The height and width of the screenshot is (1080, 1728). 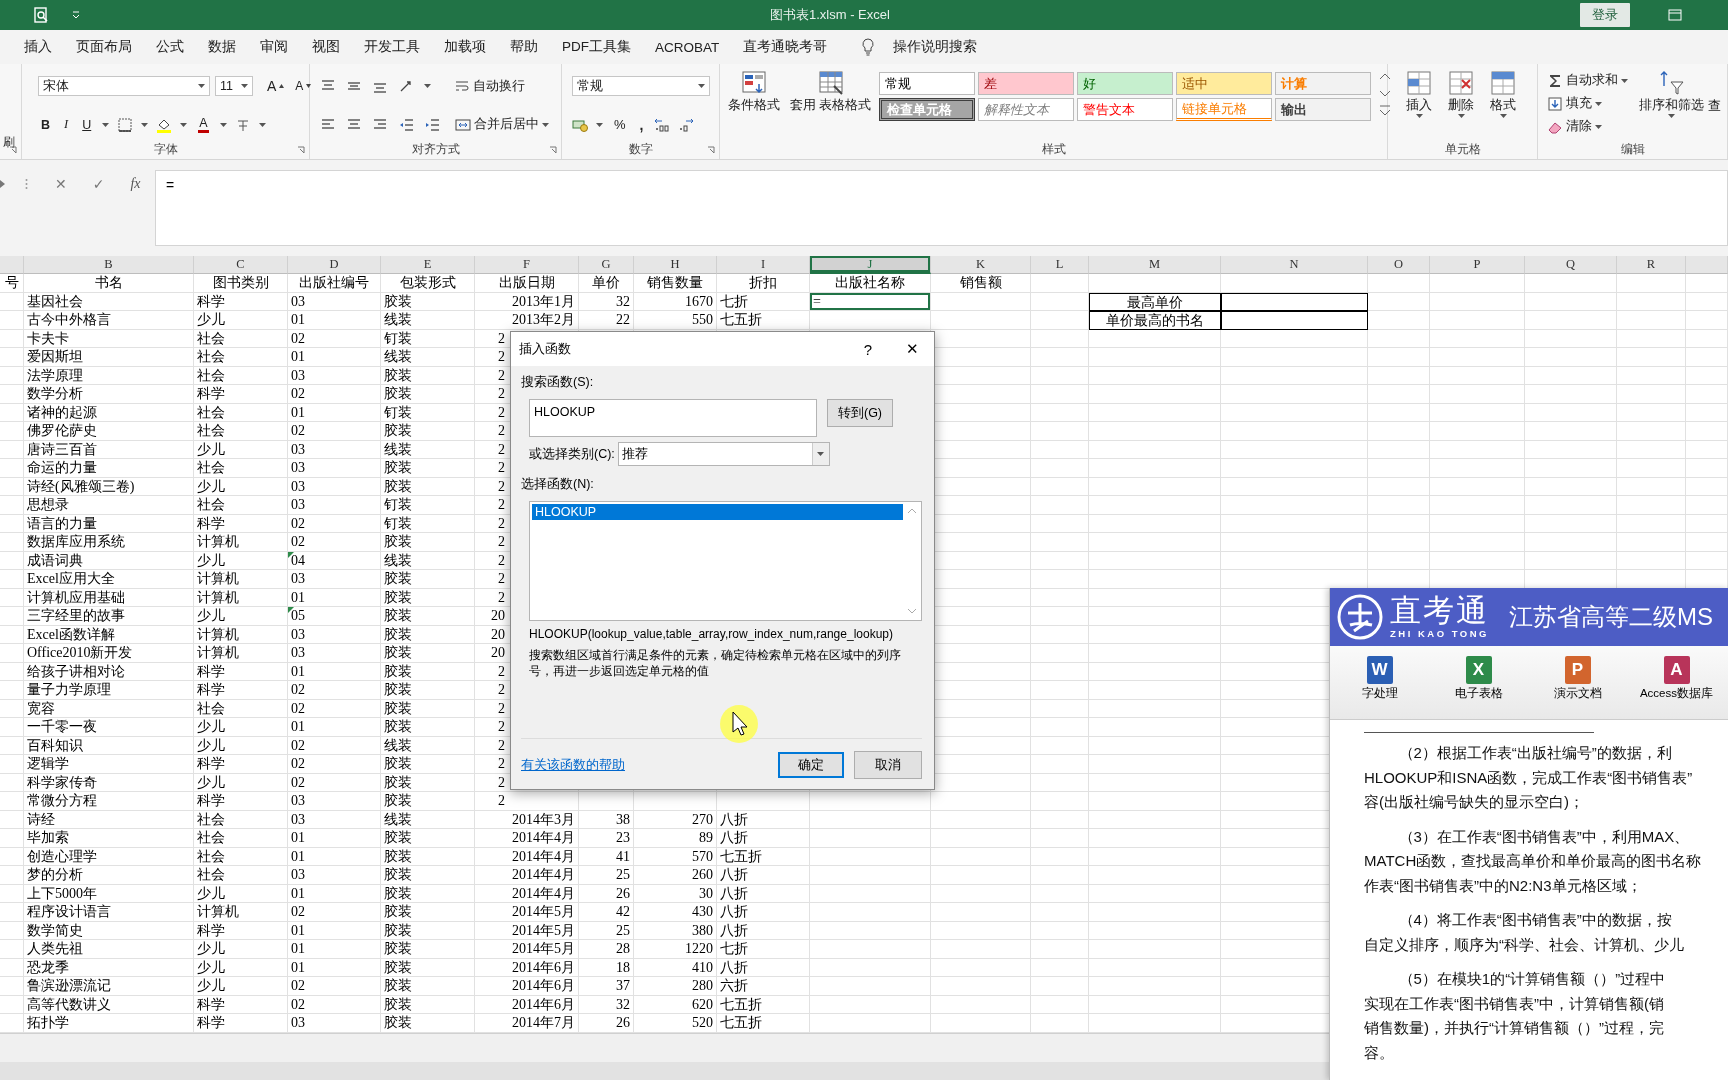 What do you see at coordinates (888, 765) in the screenshot?
I see `cancel-button: 取消` at bounding box center [888, 765].